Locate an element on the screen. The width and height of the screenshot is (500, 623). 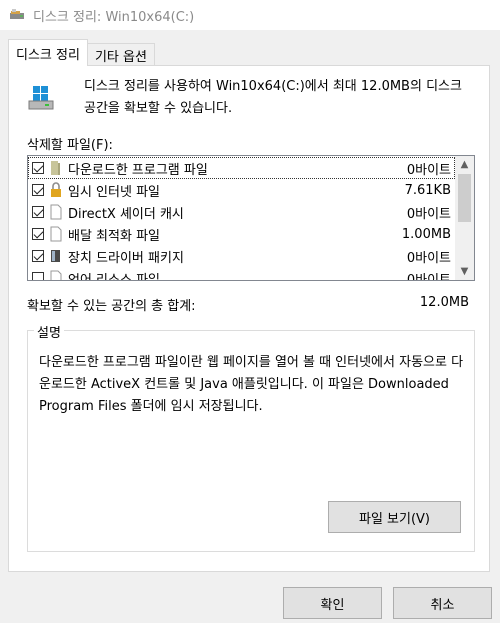
list-item: DirectX 셰이더 캐시 0바이트 is located at coordinates (241, 212).